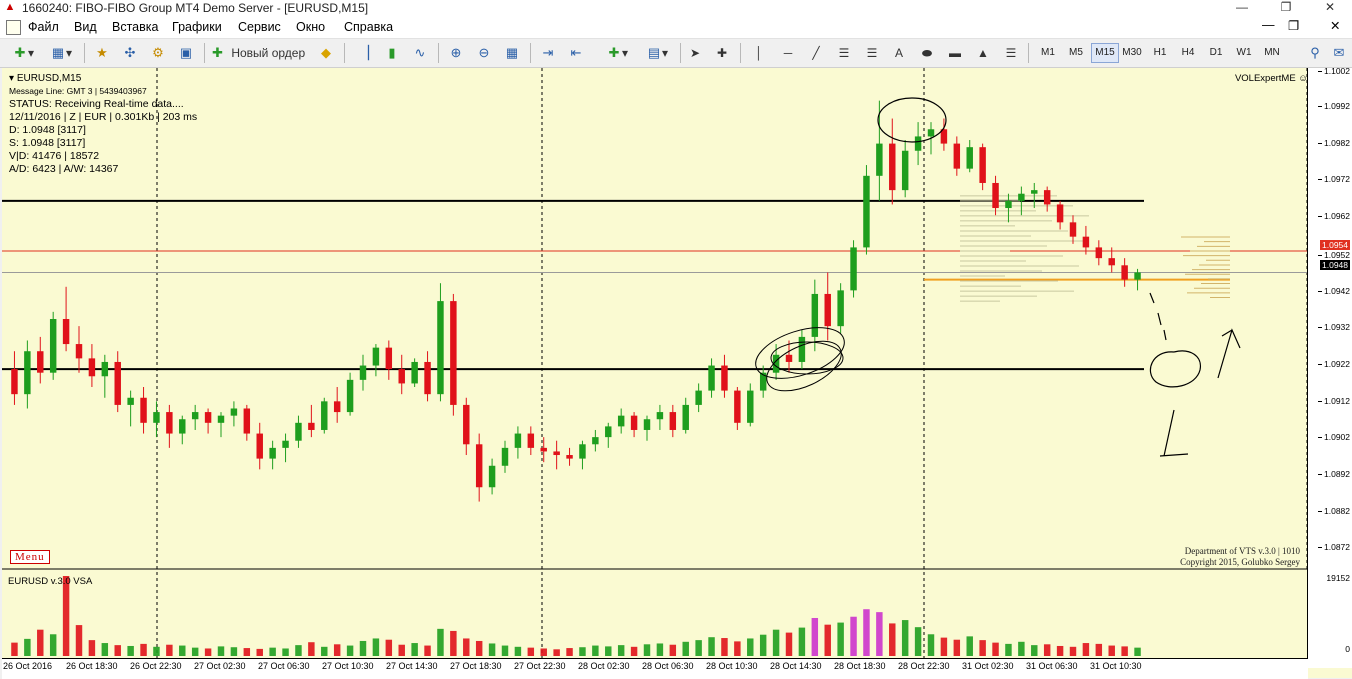  Describe the element at coordinates (695, 53) in the screenshot. I see `cursor-icon: ➤` at that location.